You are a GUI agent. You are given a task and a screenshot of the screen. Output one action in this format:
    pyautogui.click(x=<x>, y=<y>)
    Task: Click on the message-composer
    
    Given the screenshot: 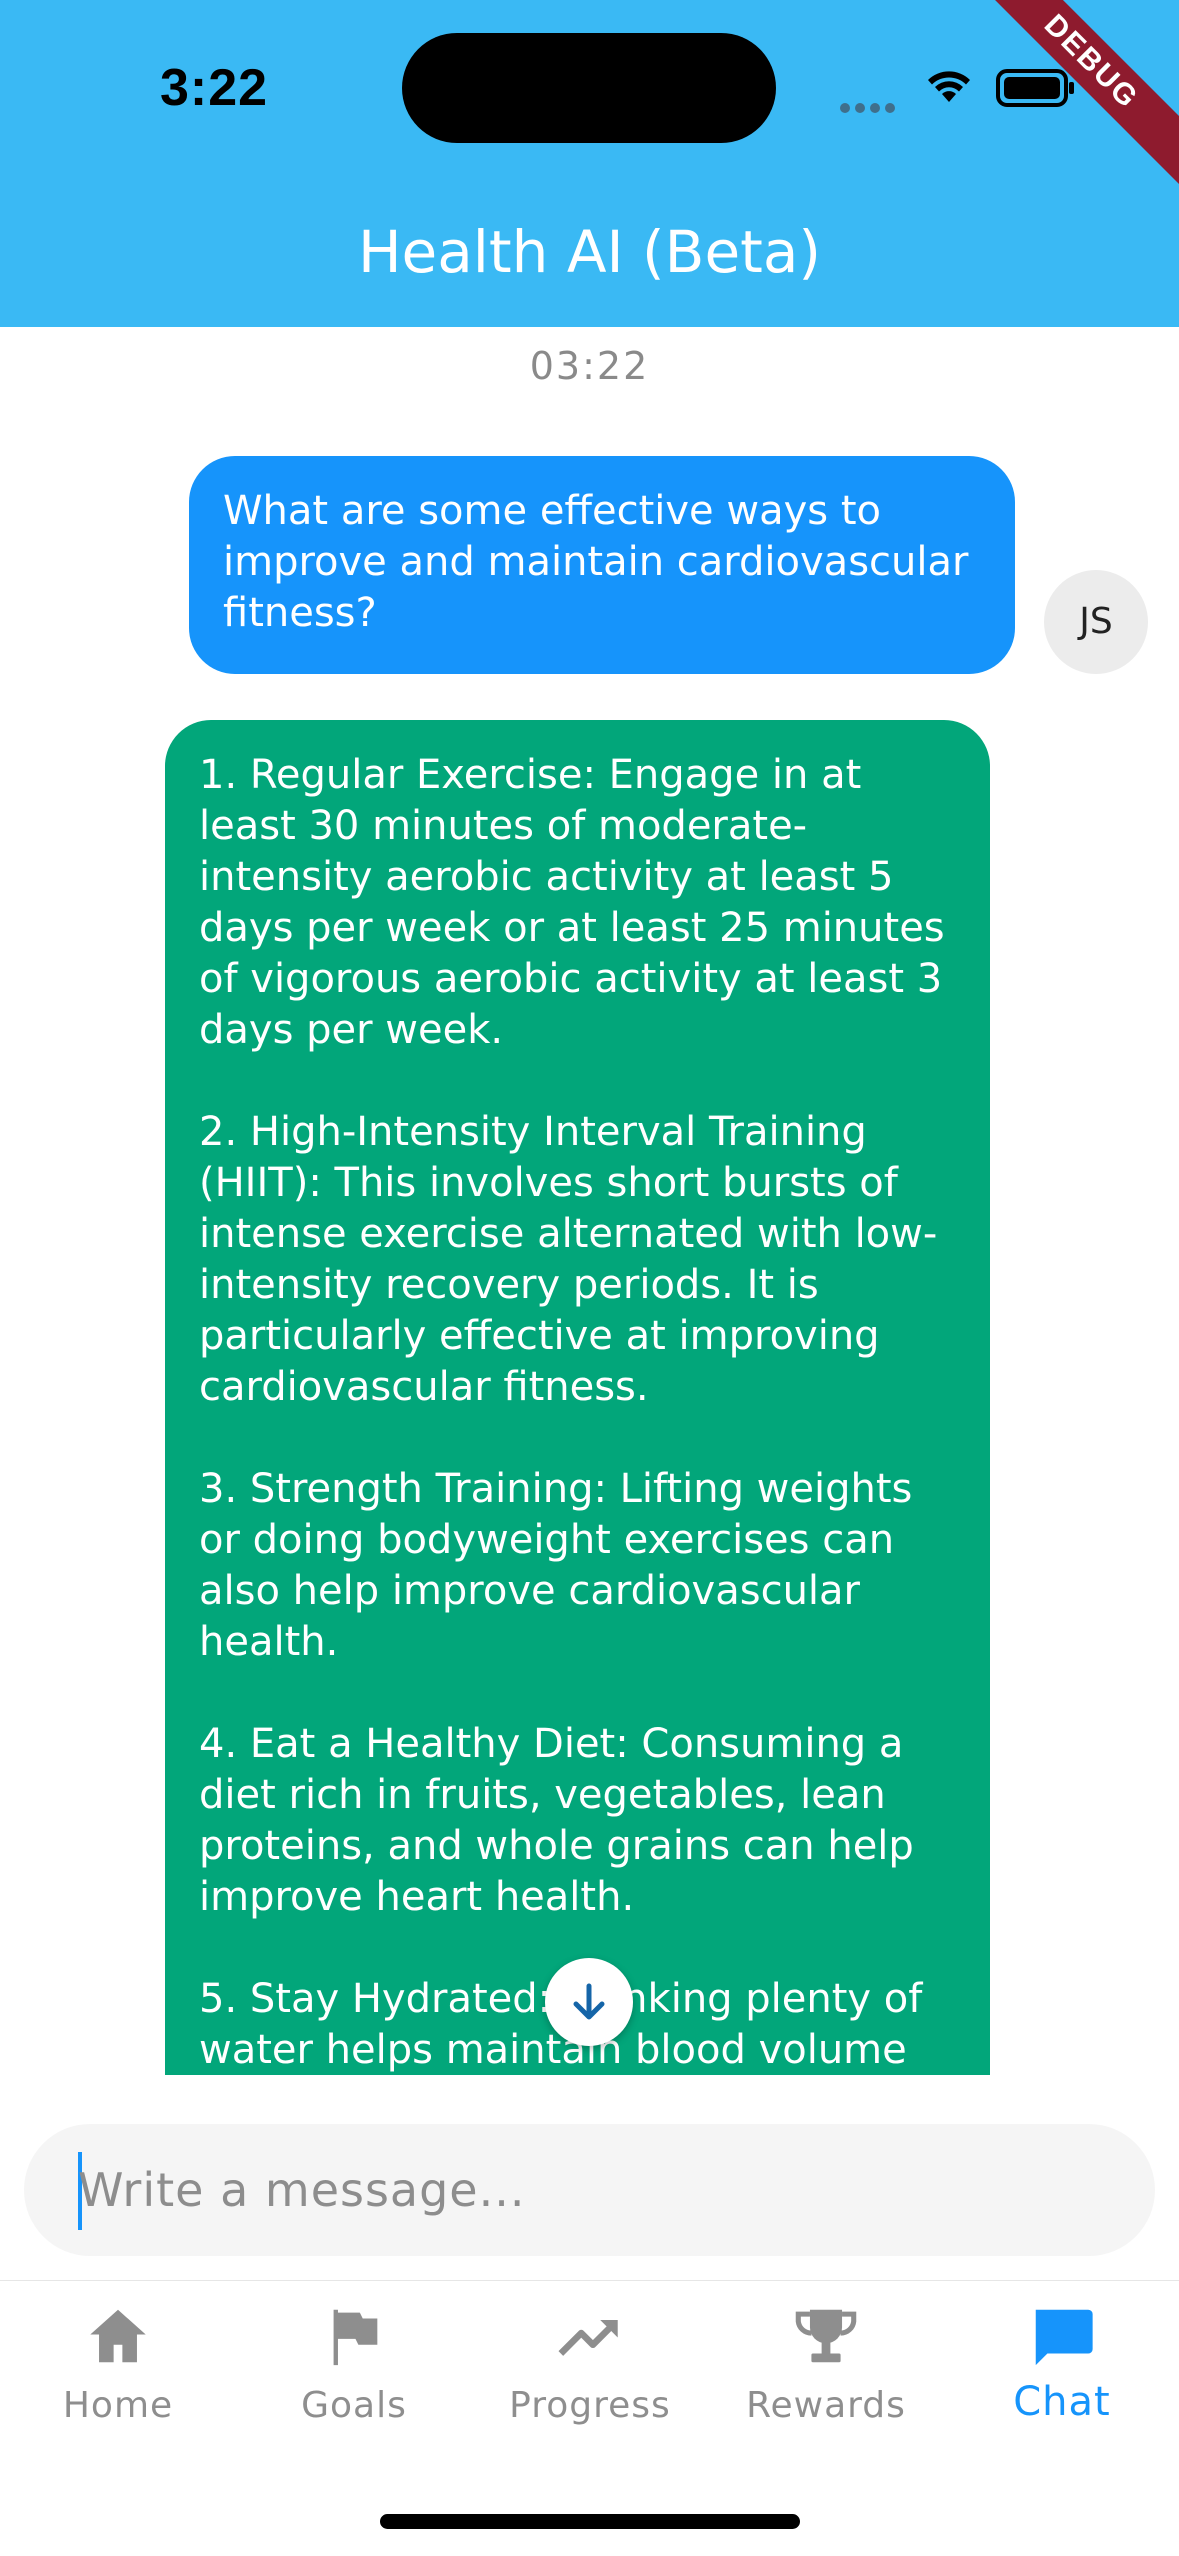 What is the action you would take?
    pyautogui.click(x=589, y=2190)
    